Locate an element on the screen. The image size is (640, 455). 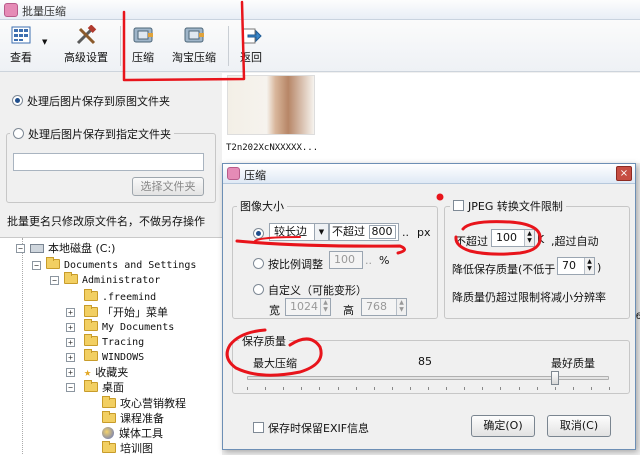
longest-edge-radio is located at coordinates (258, 233).